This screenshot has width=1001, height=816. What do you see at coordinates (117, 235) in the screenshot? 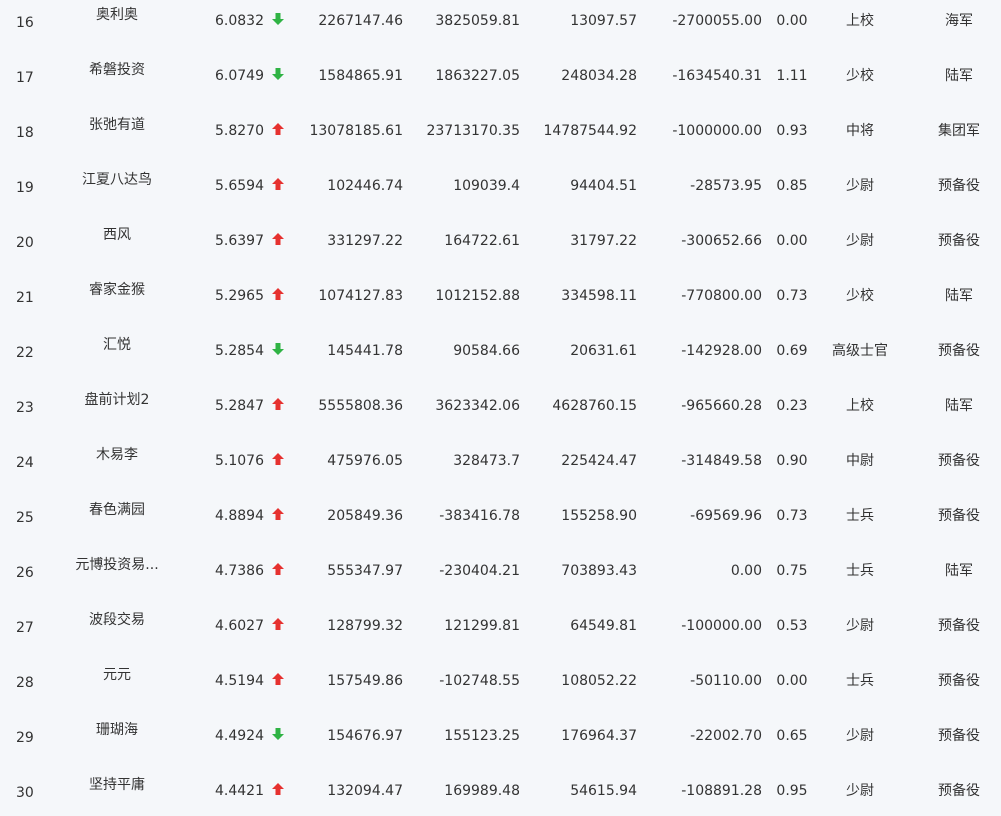
I see `name-cell: 西风` at bounding box center [117, 235].